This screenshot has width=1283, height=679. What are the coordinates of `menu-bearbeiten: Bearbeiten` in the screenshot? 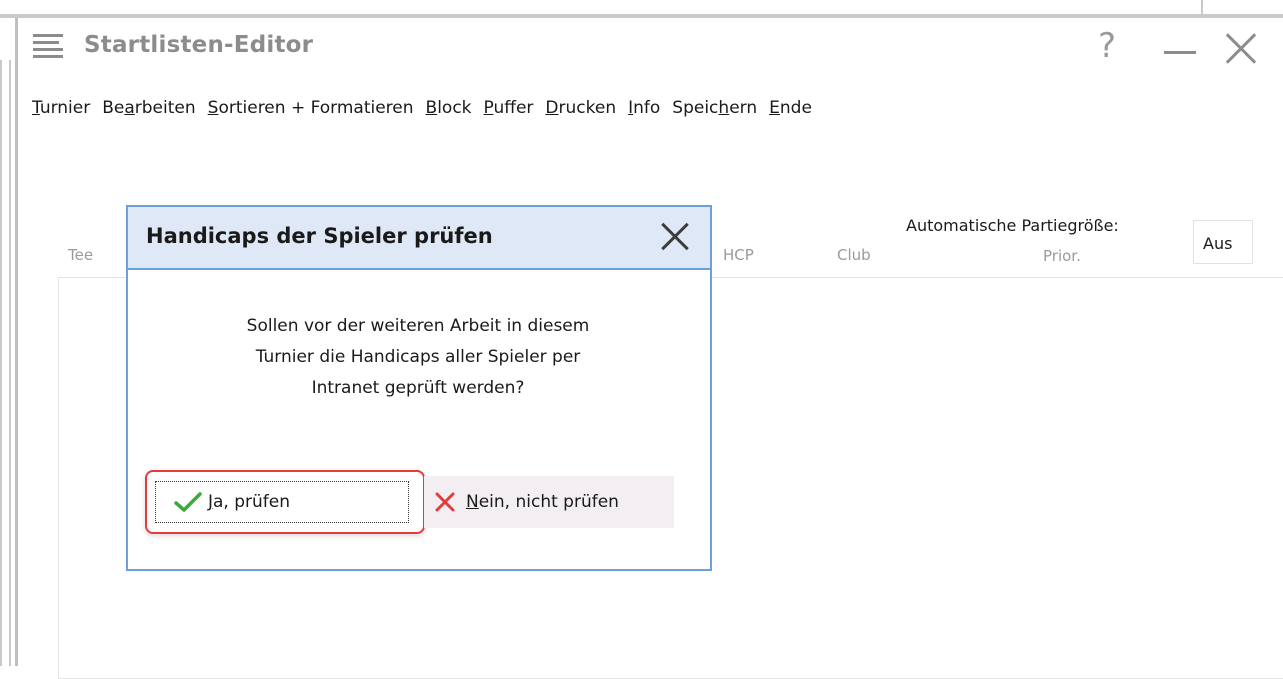 It's located at (148, 110).